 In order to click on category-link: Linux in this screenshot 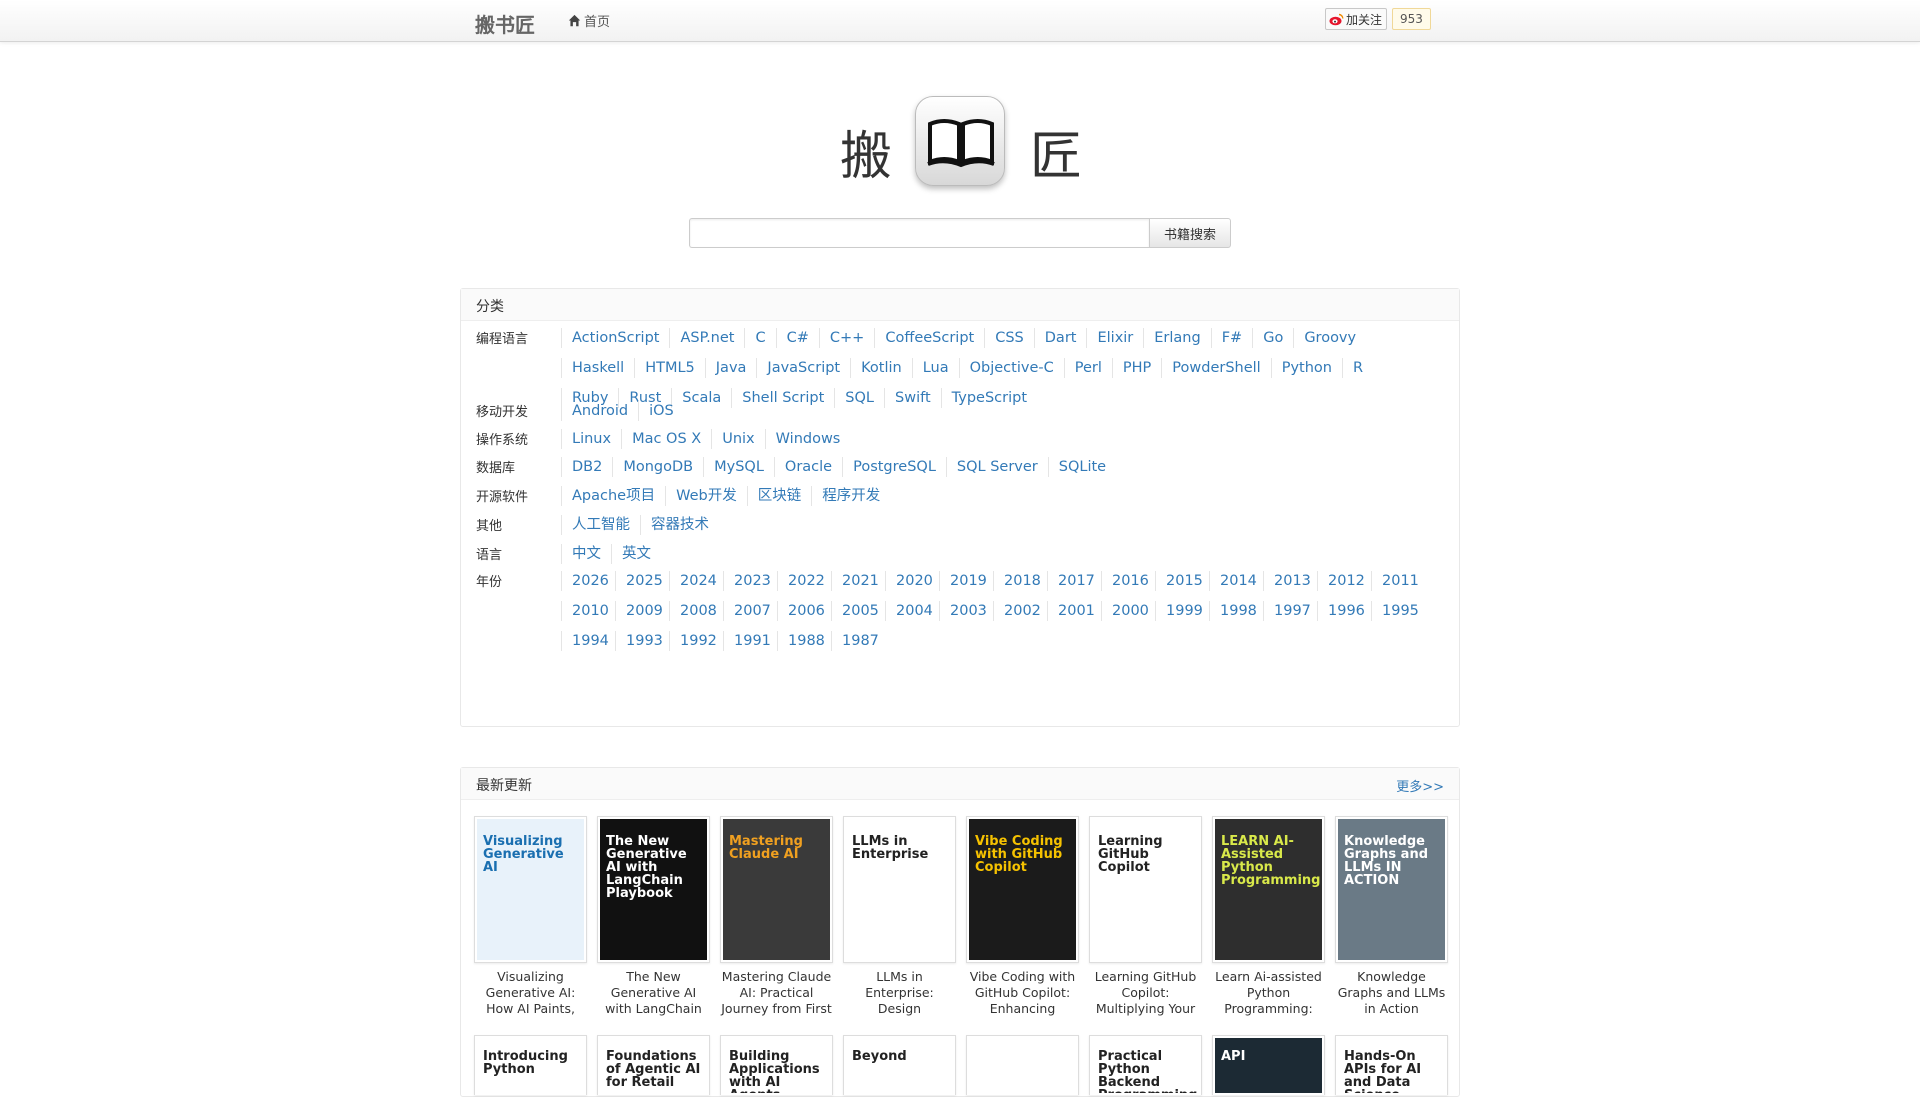, I will do `click(591, 439)`.